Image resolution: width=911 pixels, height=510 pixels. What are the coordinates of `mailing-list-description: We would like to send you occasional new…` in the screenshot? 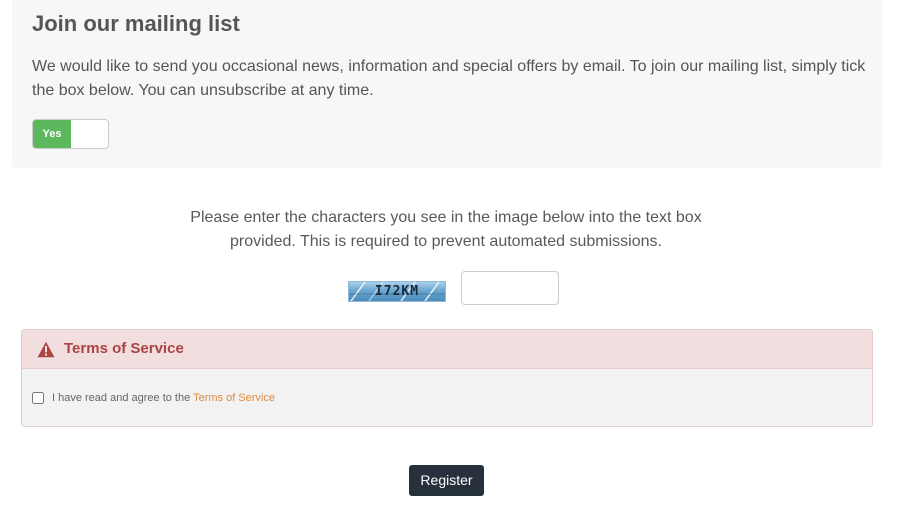 It's located at (449, 78).